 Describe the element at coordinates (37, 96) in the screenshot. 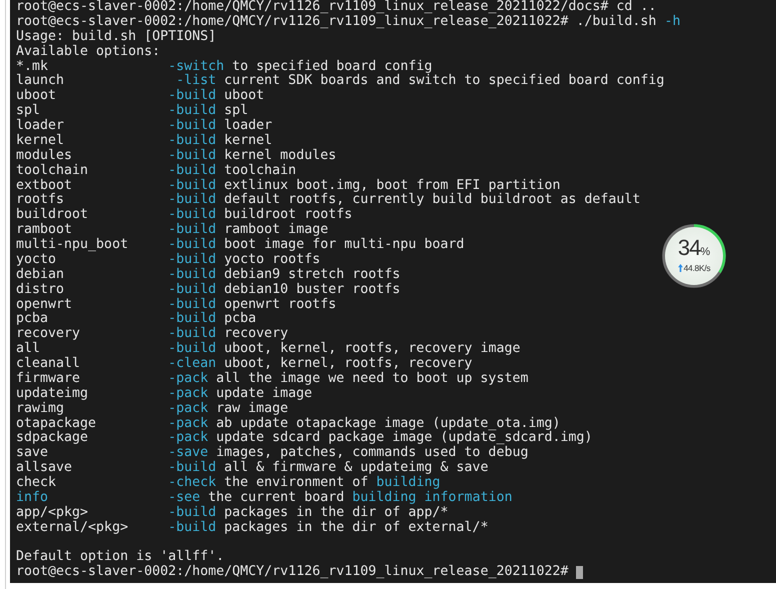

I see `option-name: uboot` at that location.